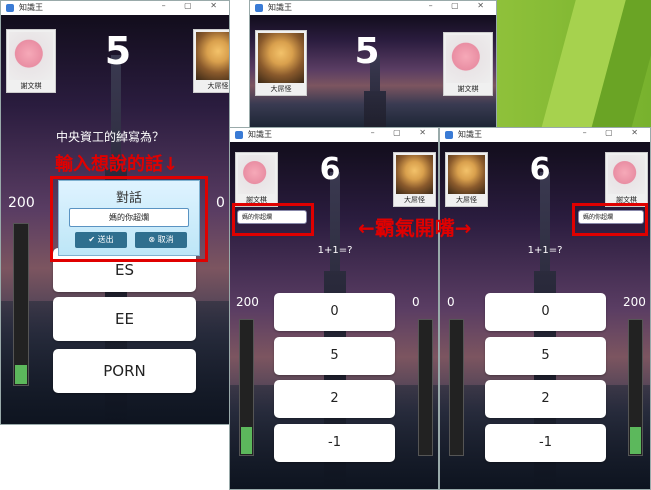 The height and width of the screenshot is (490, 651). What do you see at coordinates (124, 319) in the screenshot?
I see `answer-option: EE` at bounding box center [124, 319].